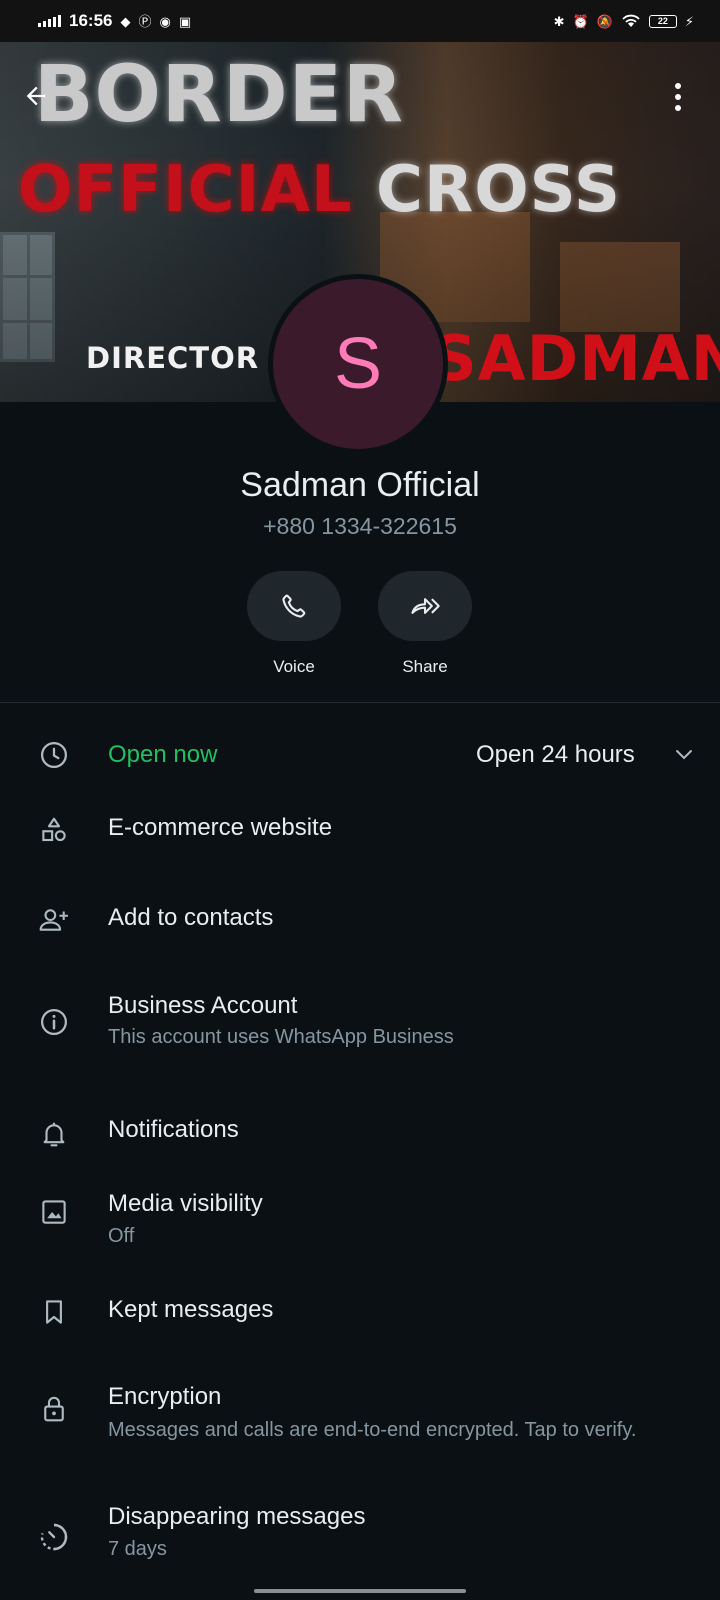 The height and width of the screenshot is (1600, 720). I want to click on media-visibility-subtitle: Off, so click(121, 1236).